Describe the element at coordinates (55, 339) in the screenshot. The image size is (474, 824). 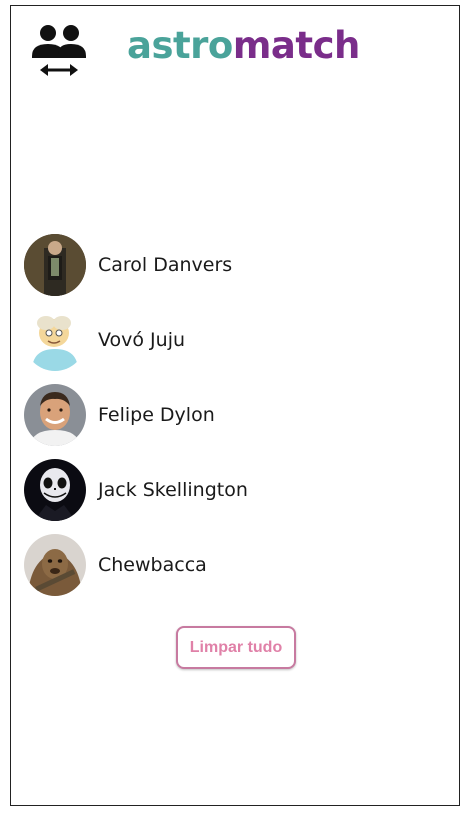
I see `vovo-juju-avatar` at that location.